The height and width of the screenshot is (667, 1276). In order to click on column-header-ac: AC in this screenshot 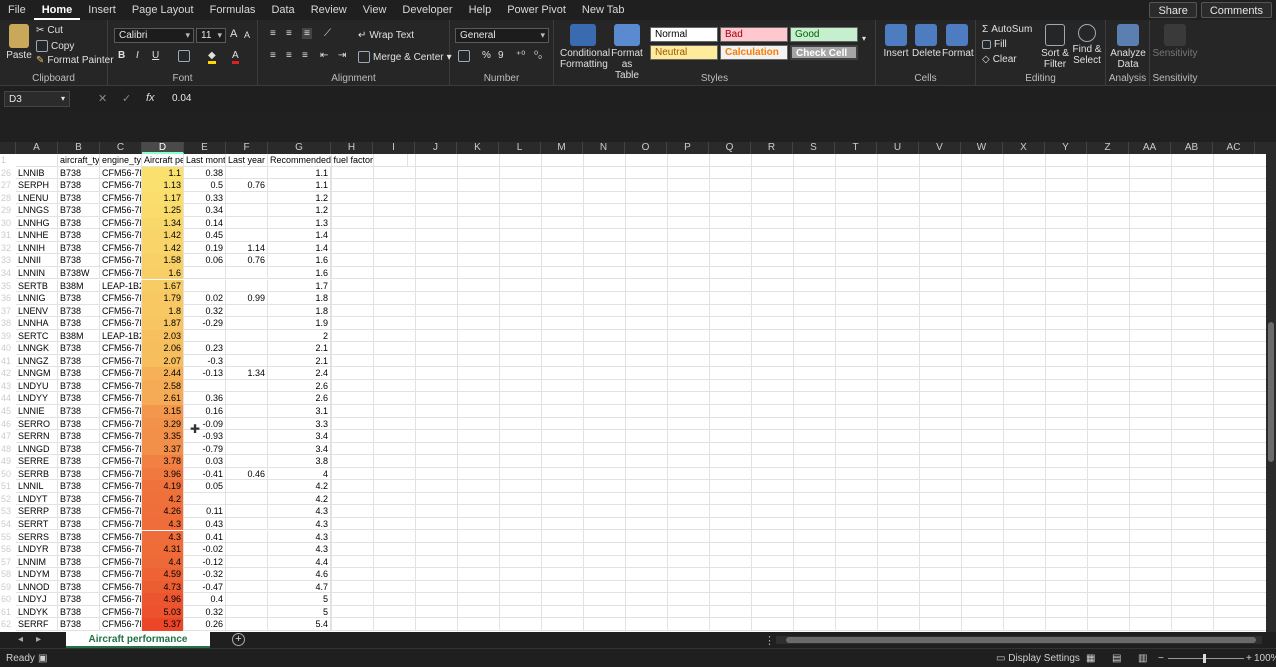, I will do `click(1234, 148)`.